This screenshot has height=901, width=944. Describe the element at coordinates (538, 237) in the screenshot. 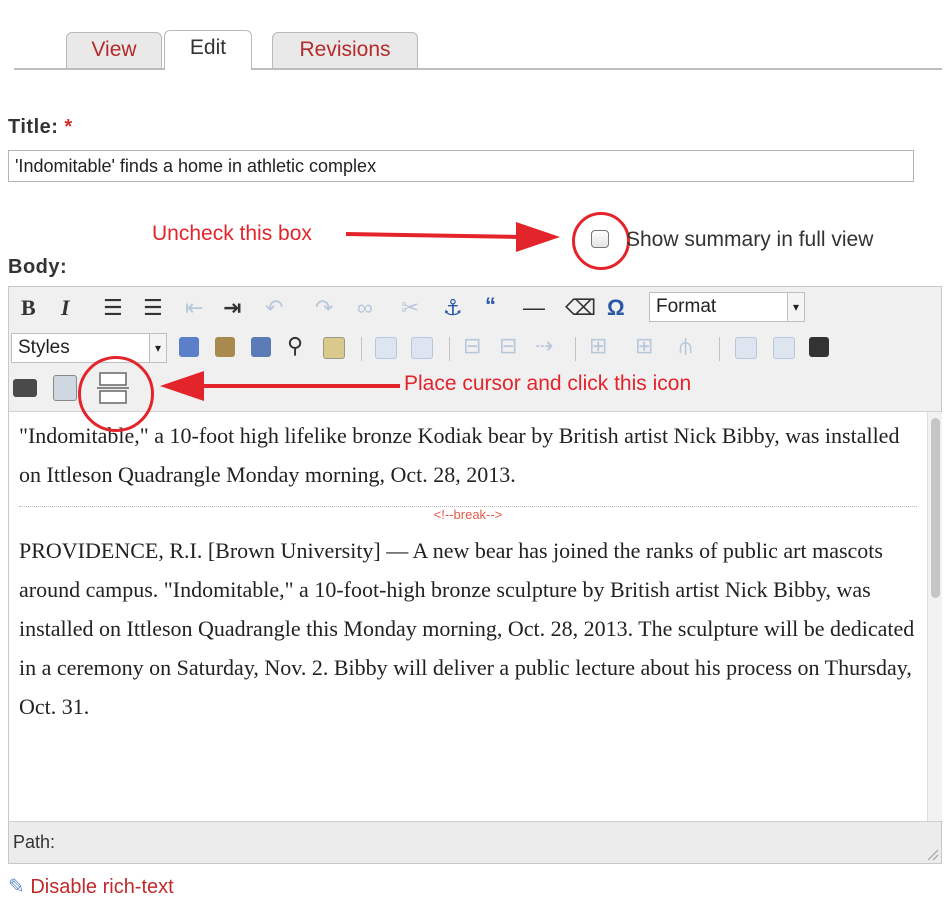

I see `arrow-to-checkbox-head` at that location.